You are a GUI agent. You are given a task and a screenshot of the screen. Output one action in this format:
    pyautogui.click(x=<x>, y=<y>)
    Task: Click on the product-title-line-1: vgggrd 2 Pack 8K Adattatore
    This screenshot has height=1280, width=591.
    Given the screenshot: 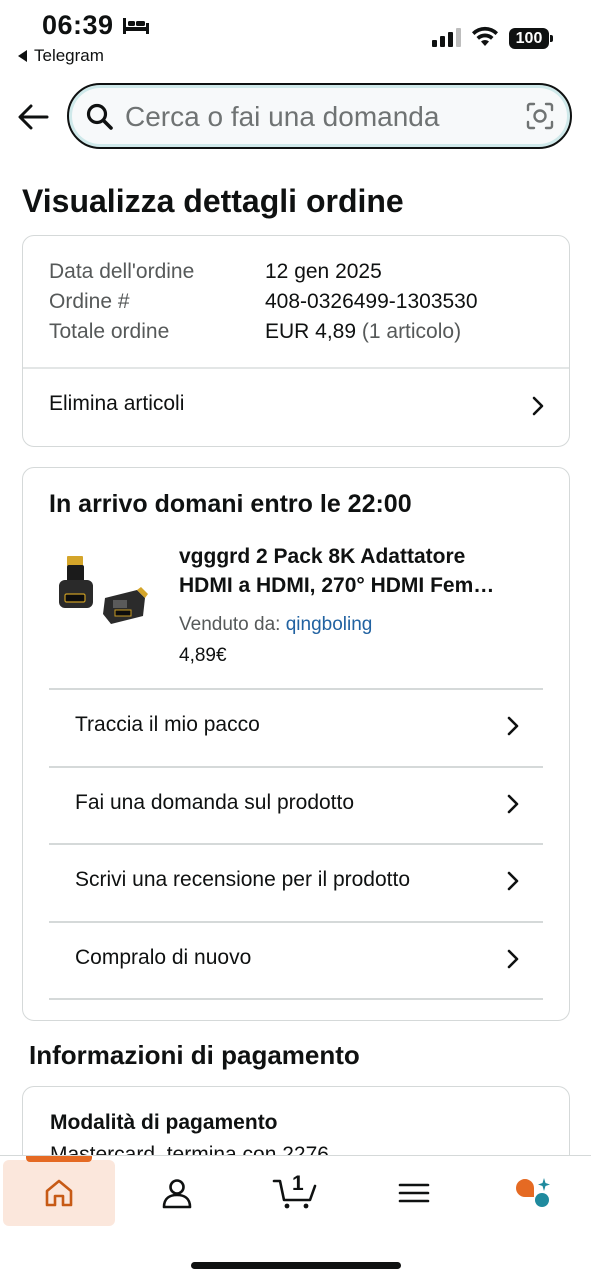 What is the action you would take?
    pyautogui.click(x=322, y=556)
    